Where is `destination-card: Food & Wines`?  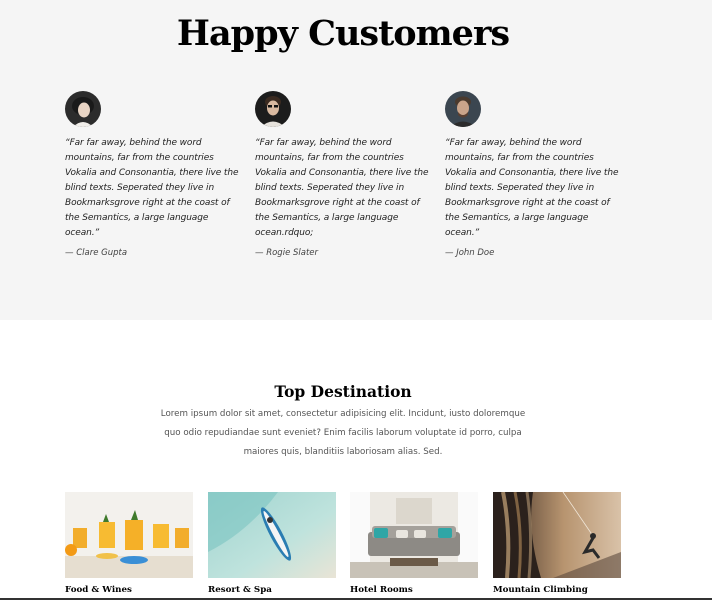 destination-card: Food & Wines is located at coordinates (129, 543).